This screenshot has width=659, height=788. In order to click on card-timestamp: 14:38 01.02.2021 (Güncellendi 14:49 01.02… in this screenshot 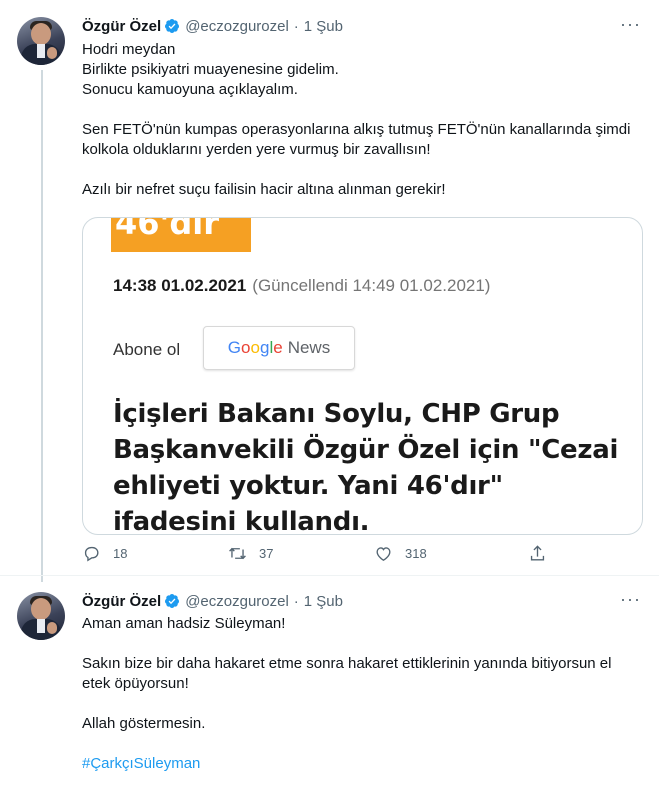, I will do `click(301, 286)`.